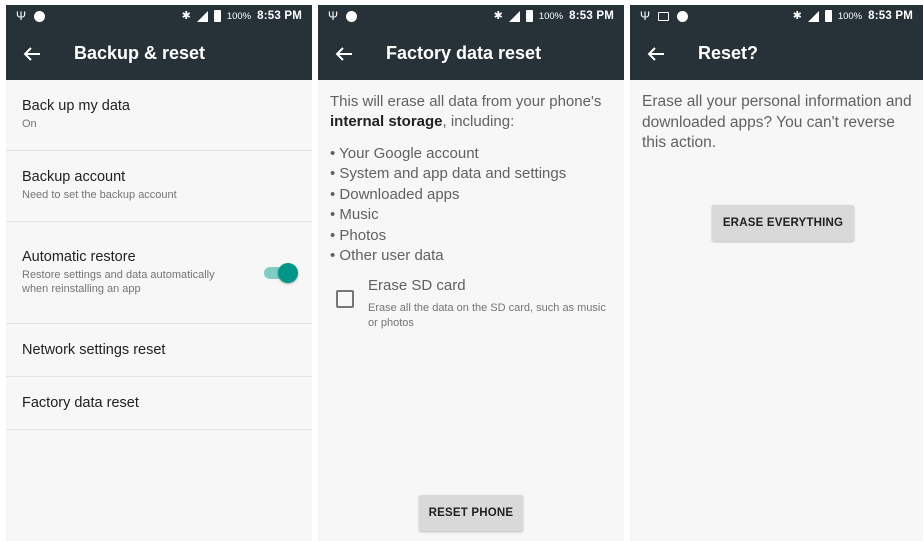 This screenshot has width=923, height=541. Describe the element at coordinates (79, 256) in the screenshot. I see `pref-title: Automatic restore` at that location.